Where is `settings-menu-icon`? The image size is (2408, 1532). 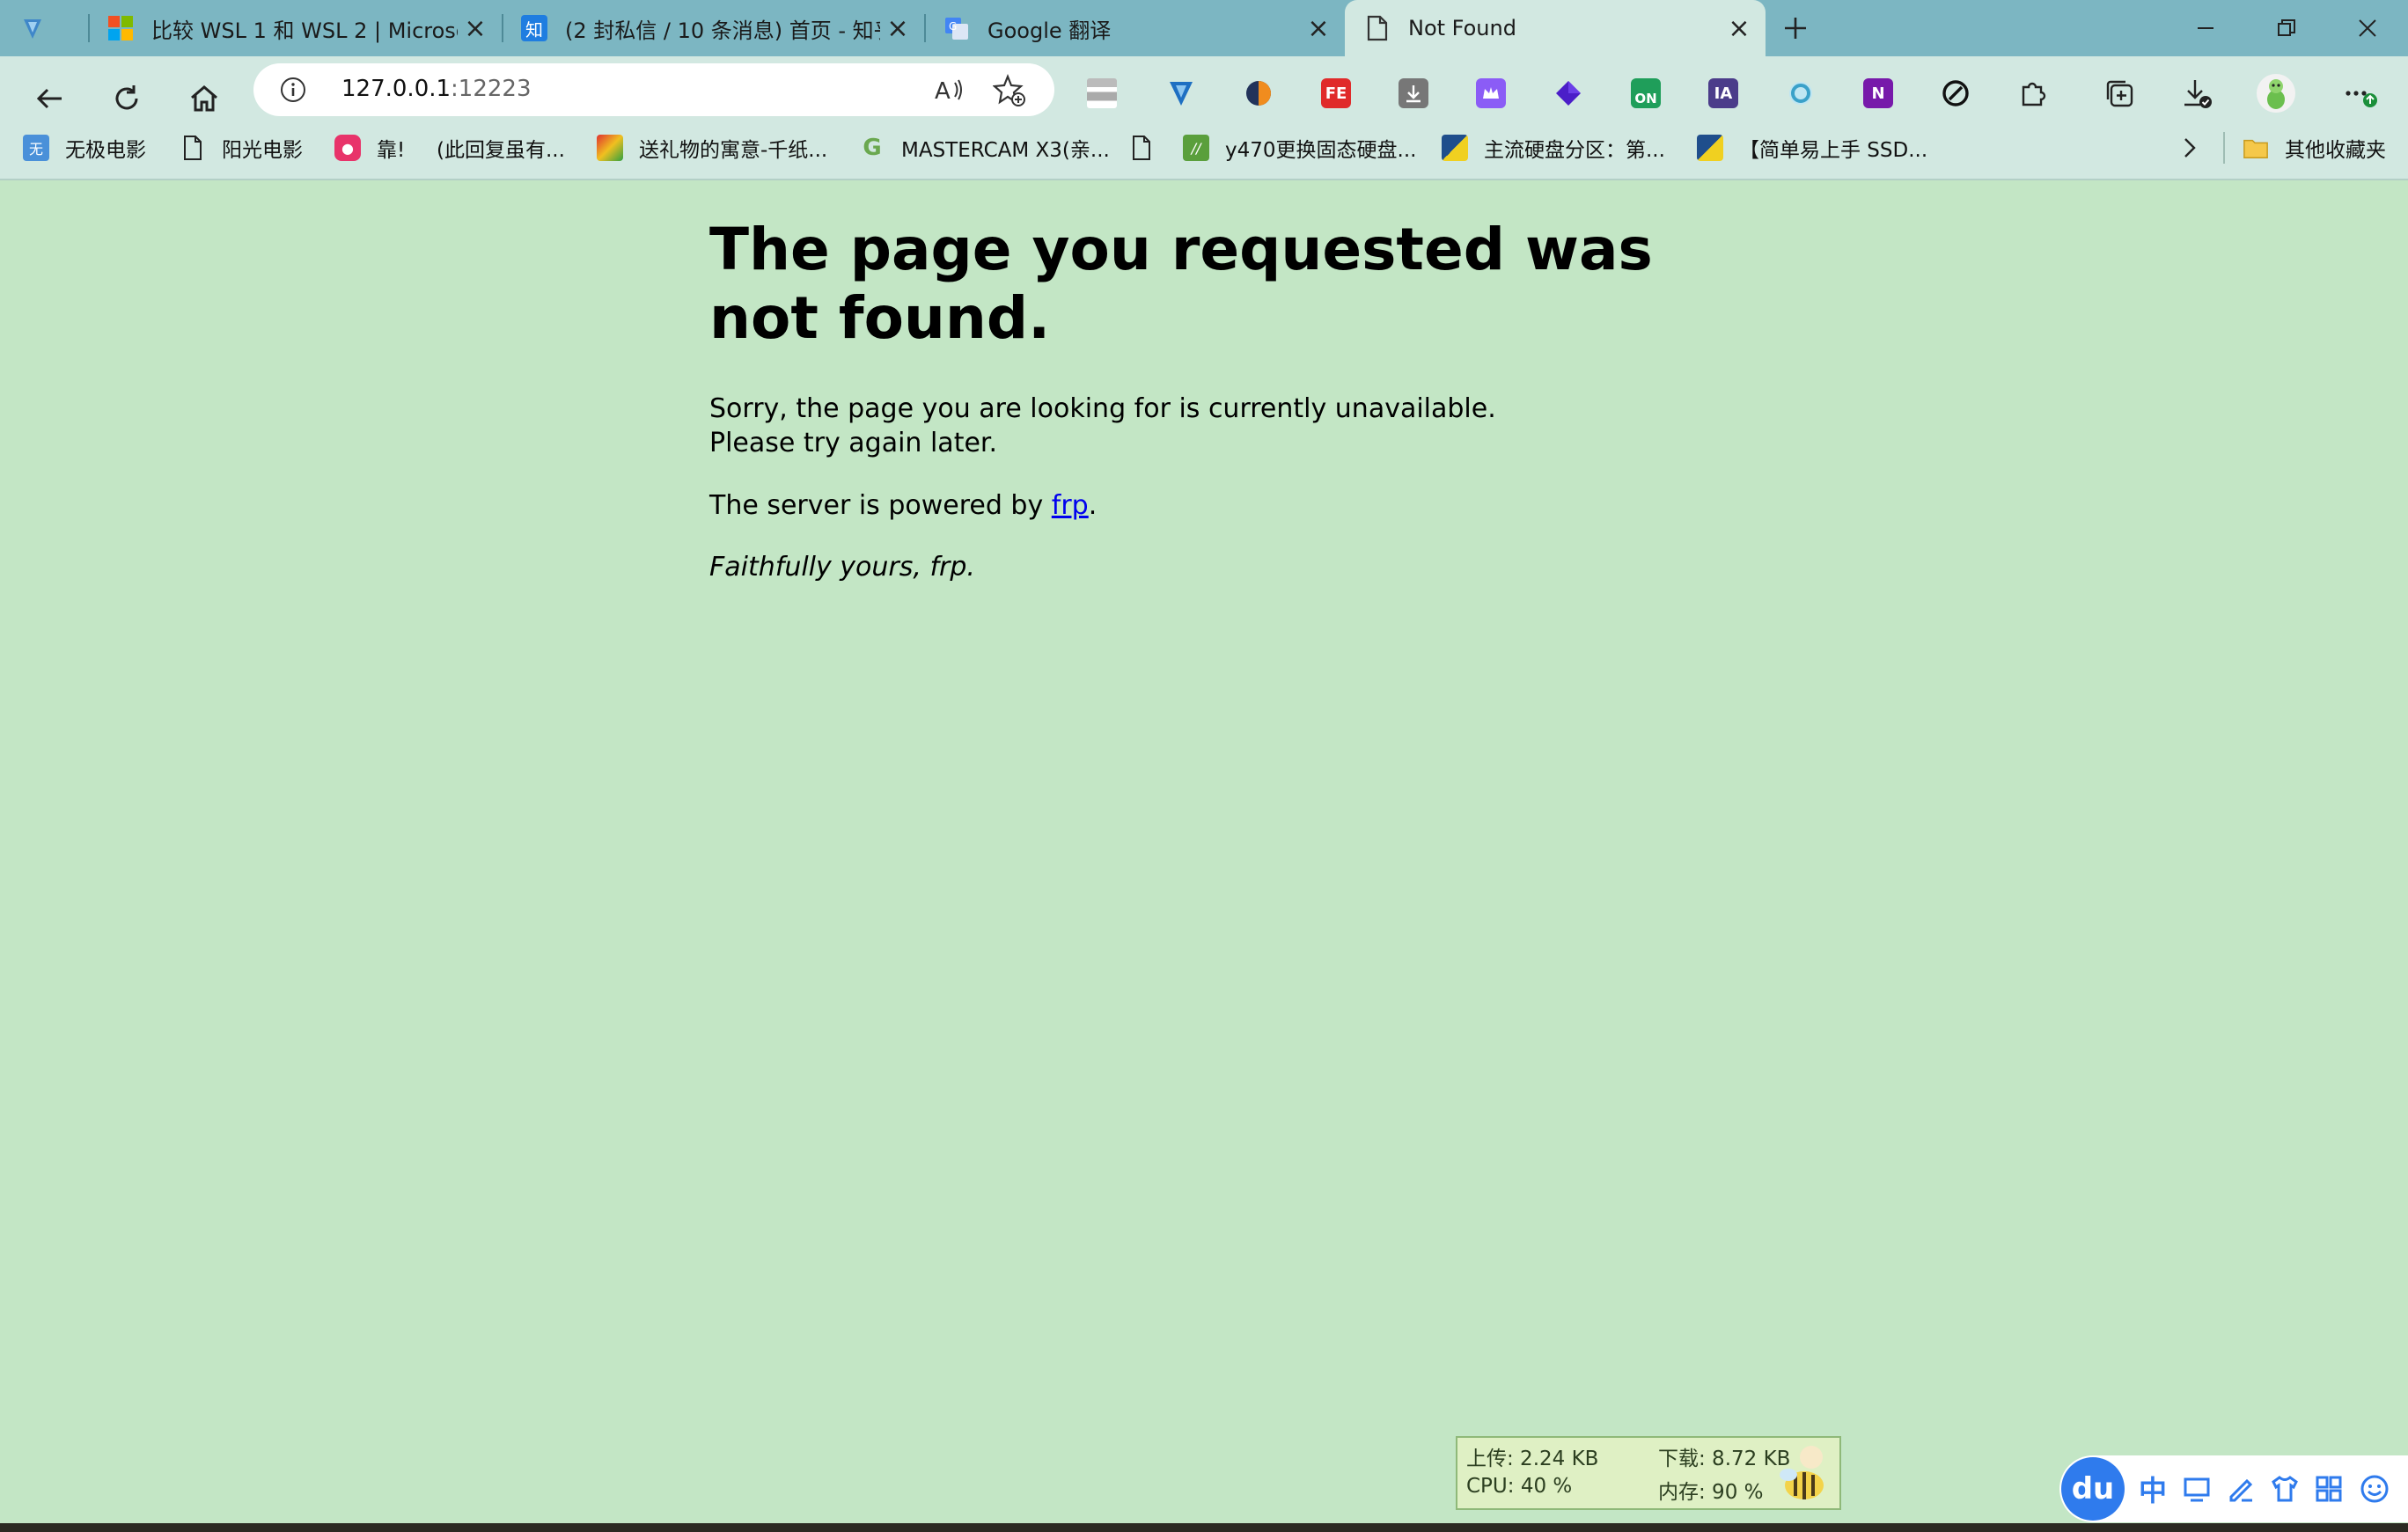 settings-menu-icon is located at coordinates (2360, 93).